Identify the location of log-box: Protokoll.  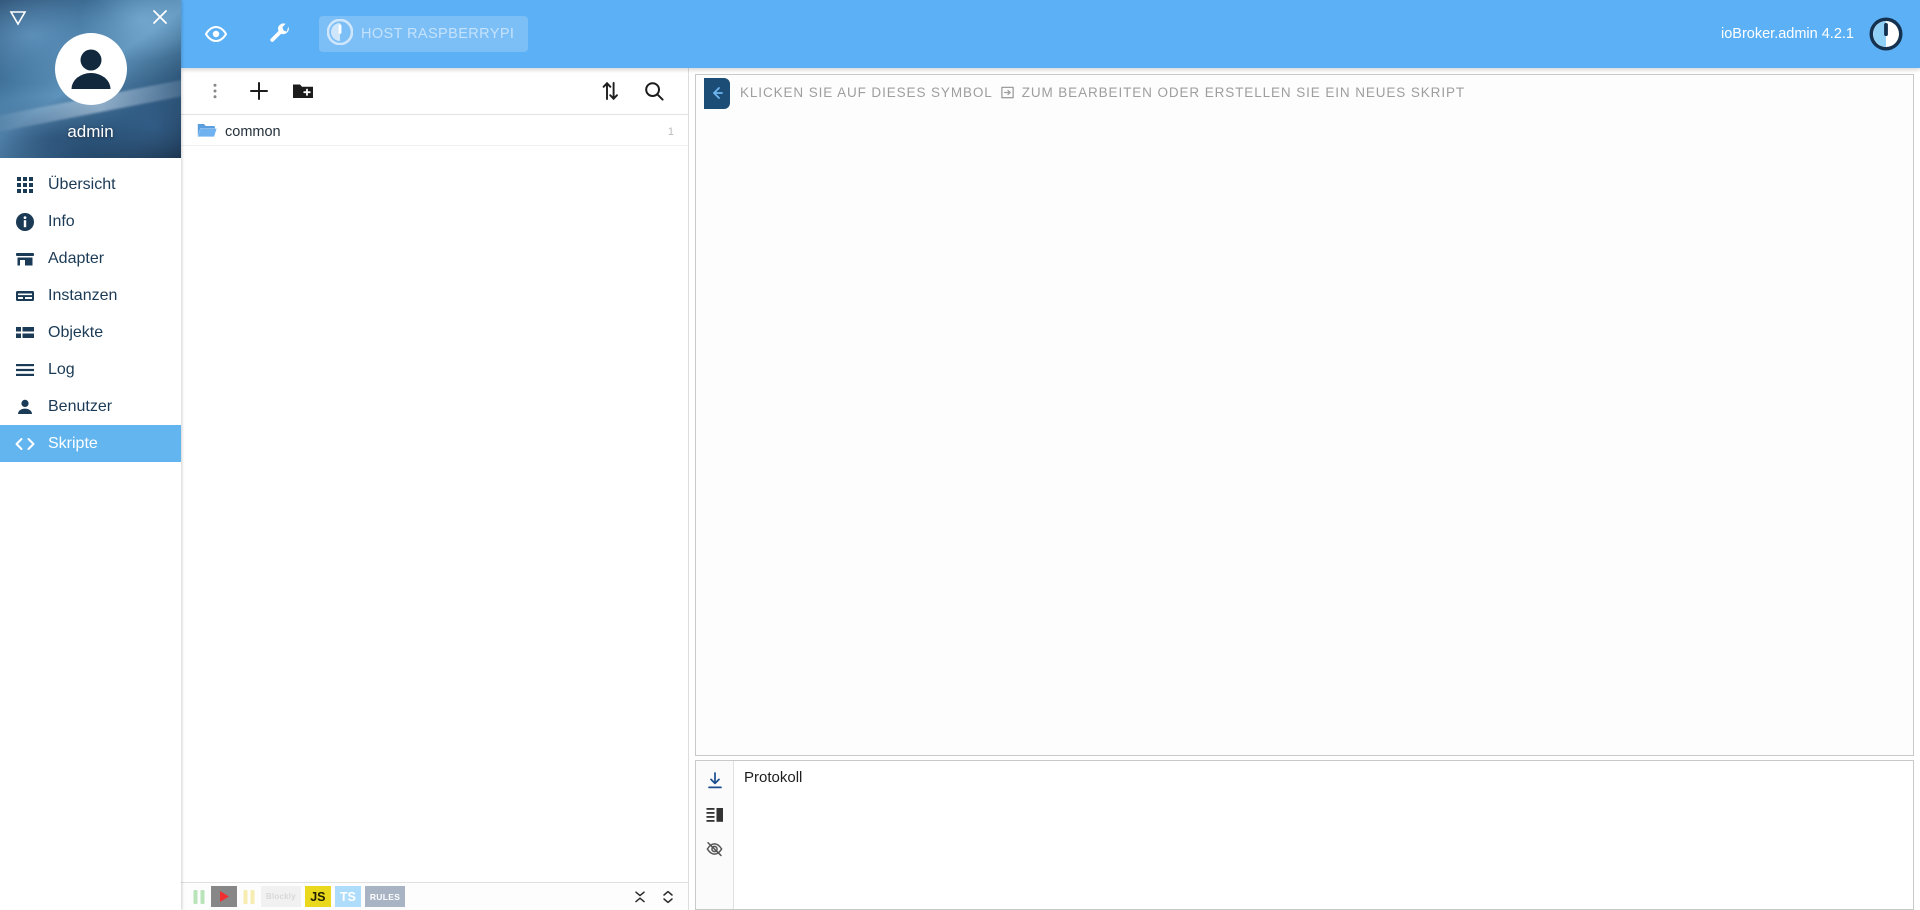
(1304, 835).